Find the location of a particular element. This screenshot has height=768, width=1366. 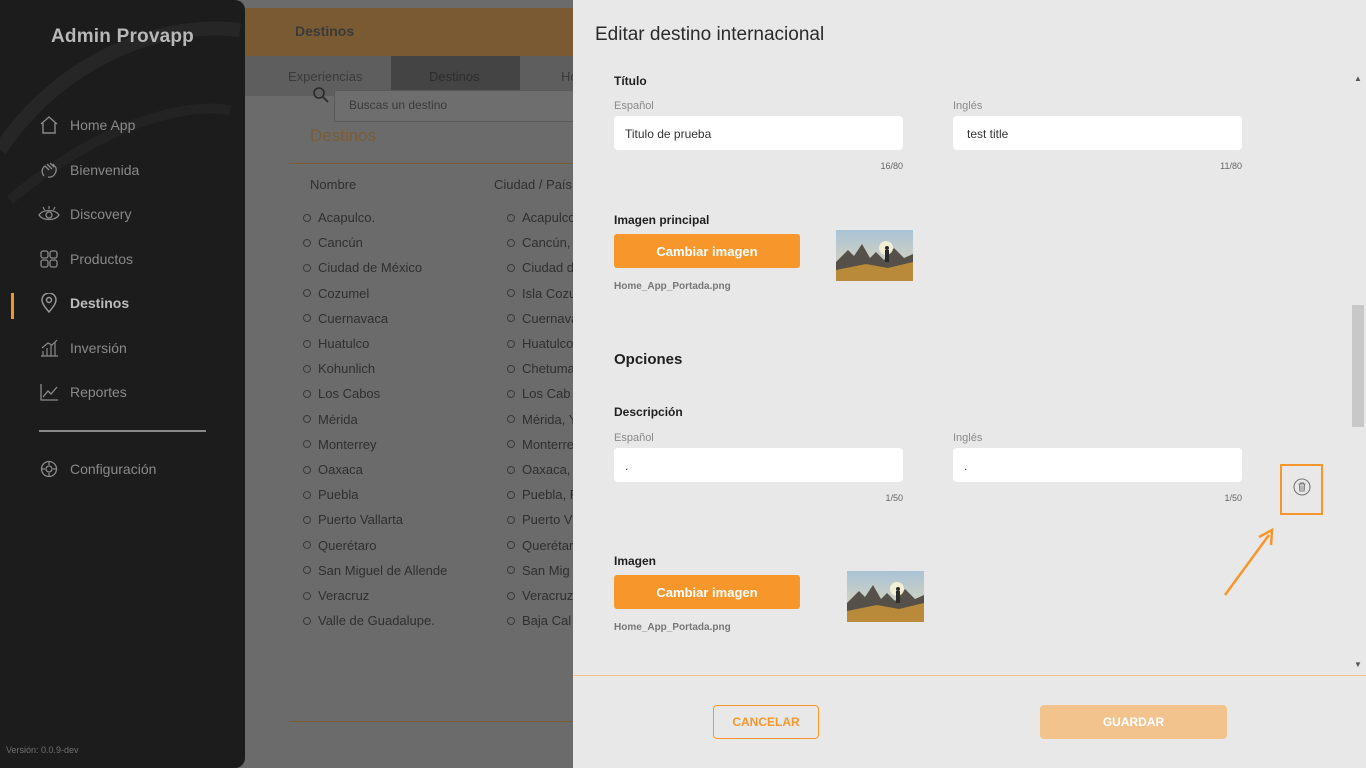

table-row-city: Monterre is located at coordinates (540, 444).